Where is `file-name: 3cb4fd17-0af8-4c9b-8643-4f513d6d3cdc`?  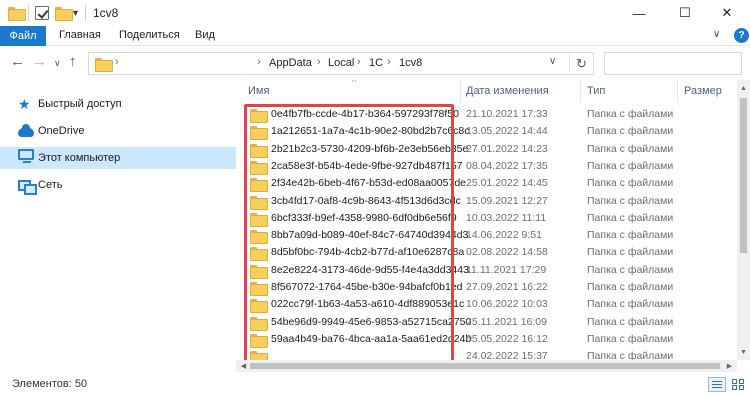
file-name: 3cb4fd17-0af8-4c9b-8643-4f513d6d3cdc is located at coordinates (366, 200).